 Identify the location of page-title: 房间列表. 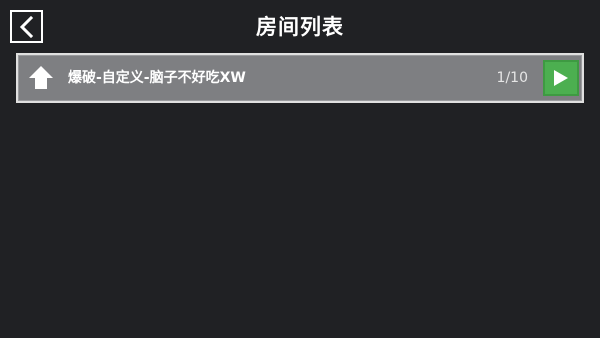
(300, 27).